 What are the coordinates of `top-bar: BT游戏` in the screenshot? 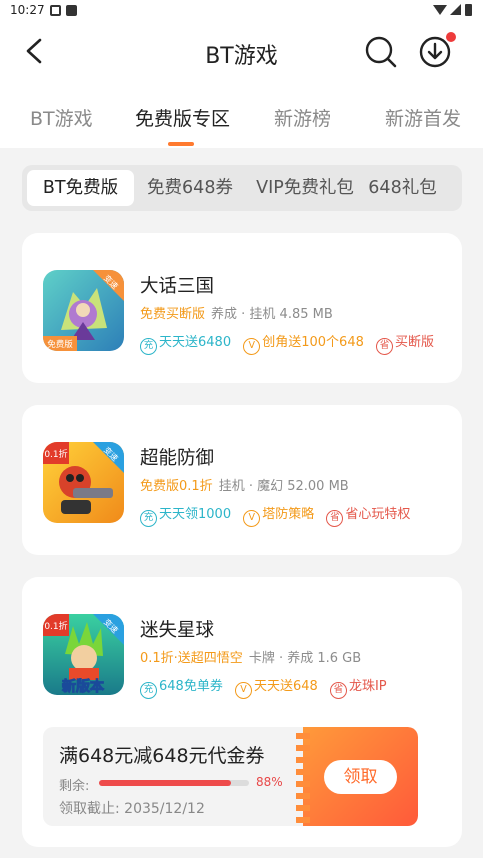 It's located at (241, 53).